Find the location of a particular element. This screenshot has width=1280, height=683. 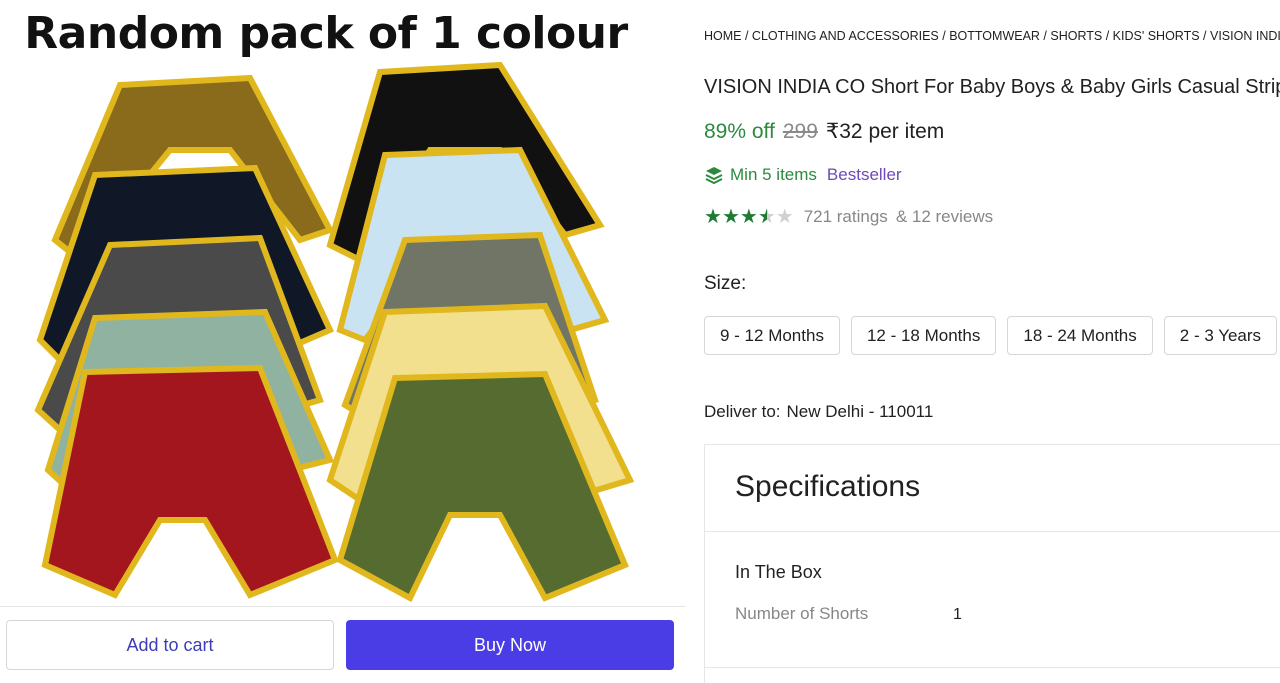

buy-now-button: Buy Now is located at coordinates (510, 645).